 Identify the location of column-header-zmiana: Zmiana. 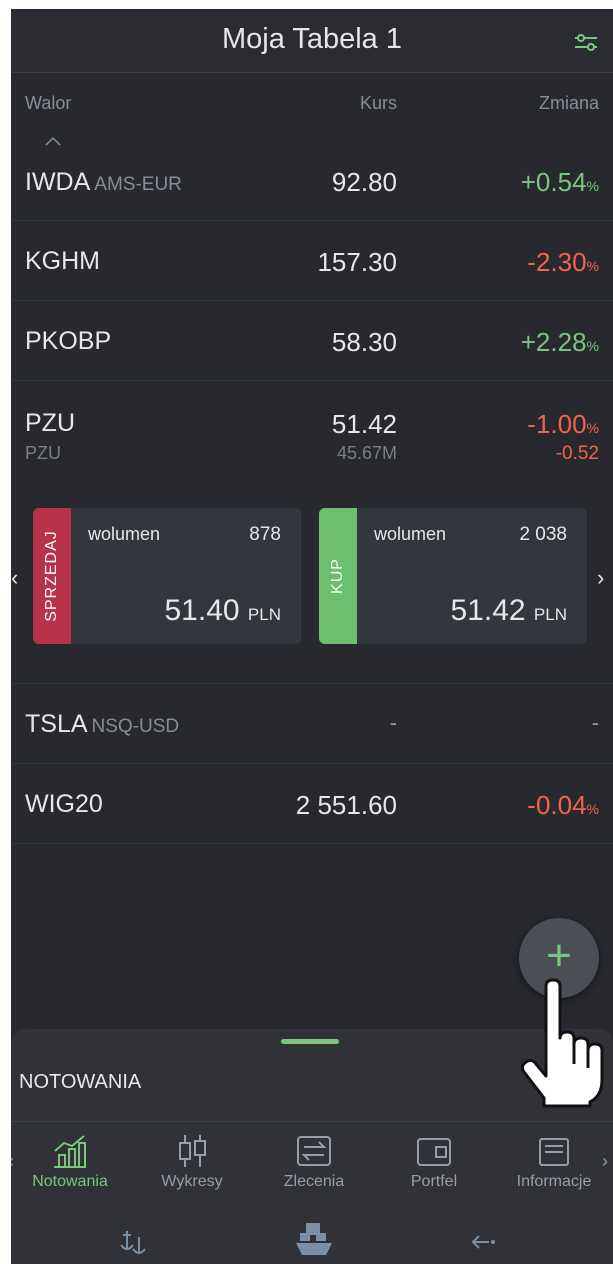
(569, 103).